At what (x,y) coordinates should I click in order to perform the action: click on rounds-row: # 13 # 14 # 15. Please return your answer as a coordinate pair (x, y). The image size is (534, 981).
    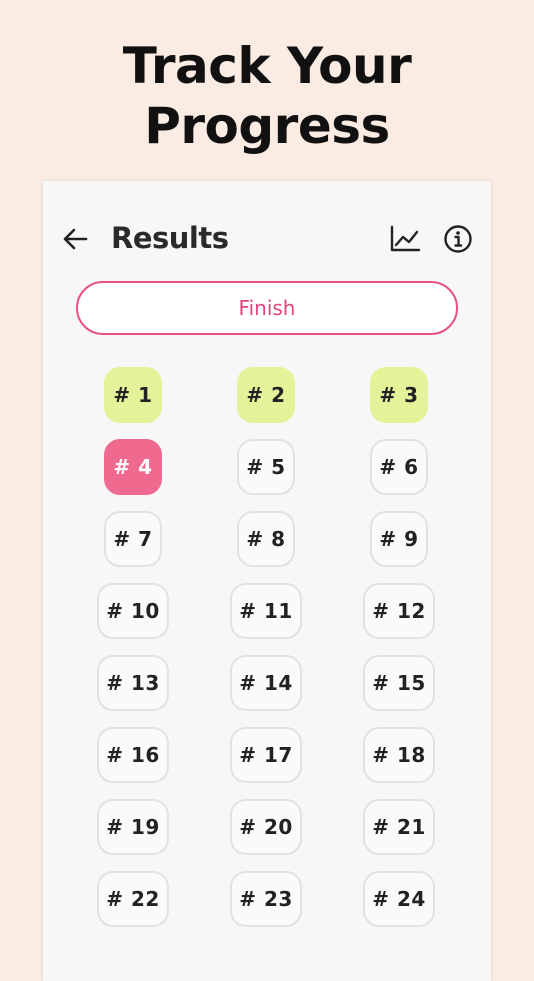
    Looking at the image, I should click on (267, 691).